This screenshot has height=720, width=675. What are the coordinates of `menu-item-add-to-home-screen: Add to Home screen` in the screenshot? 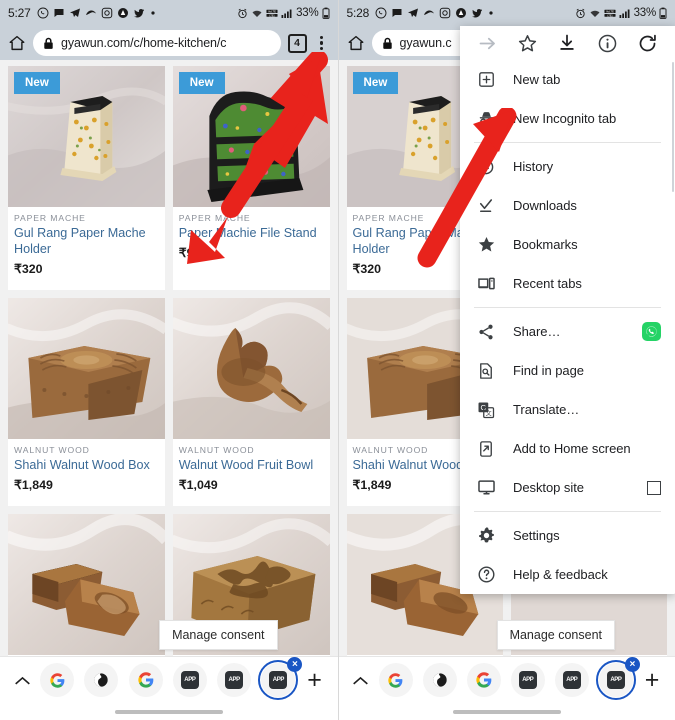 It's located at (567, 448).